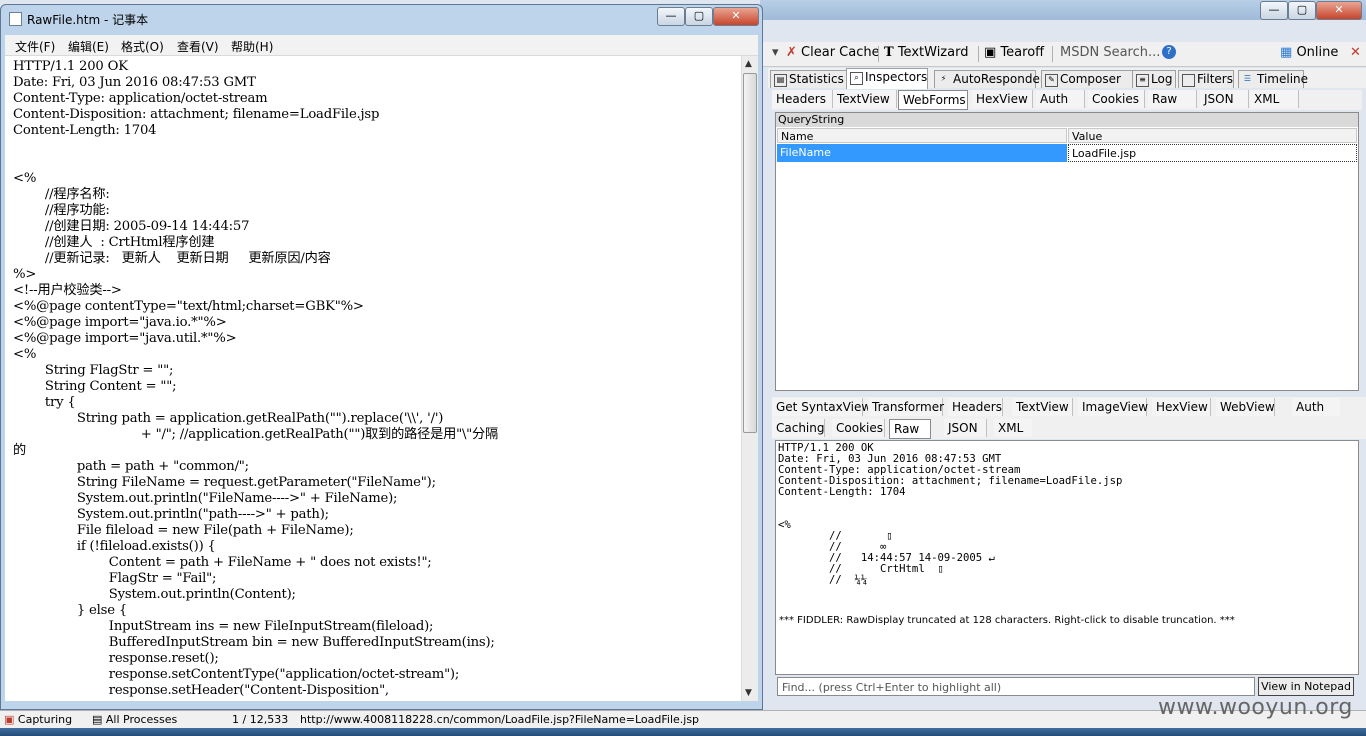 Image resolution: width=1366 pixels, height=736 pixels. I want to click on req-tab-textview: TextView, so click(865, 99).